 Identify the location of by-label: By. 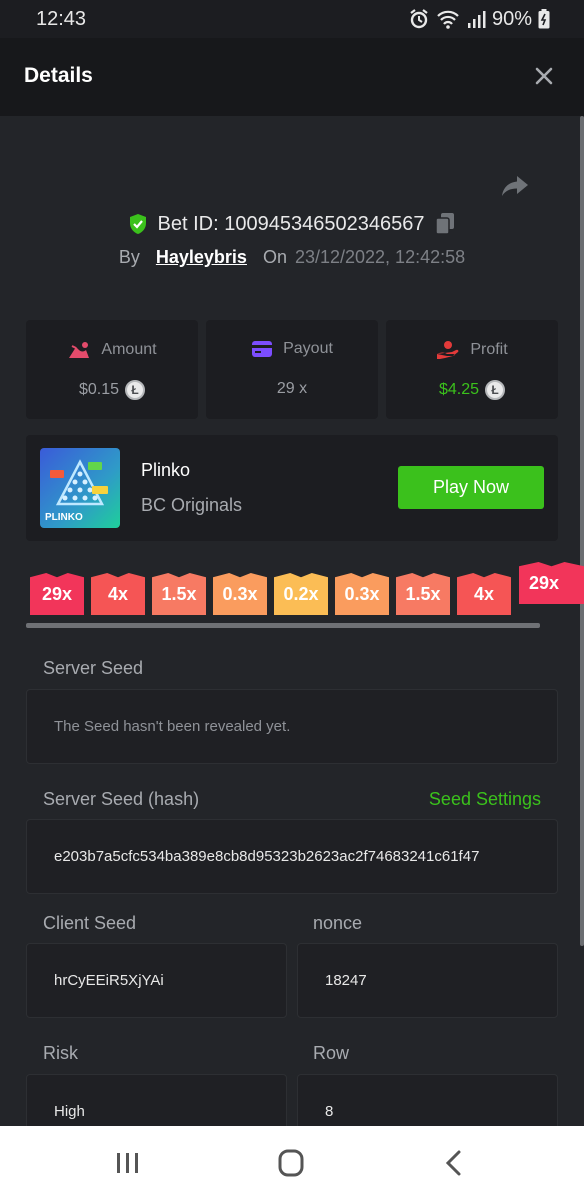
(129, 257).